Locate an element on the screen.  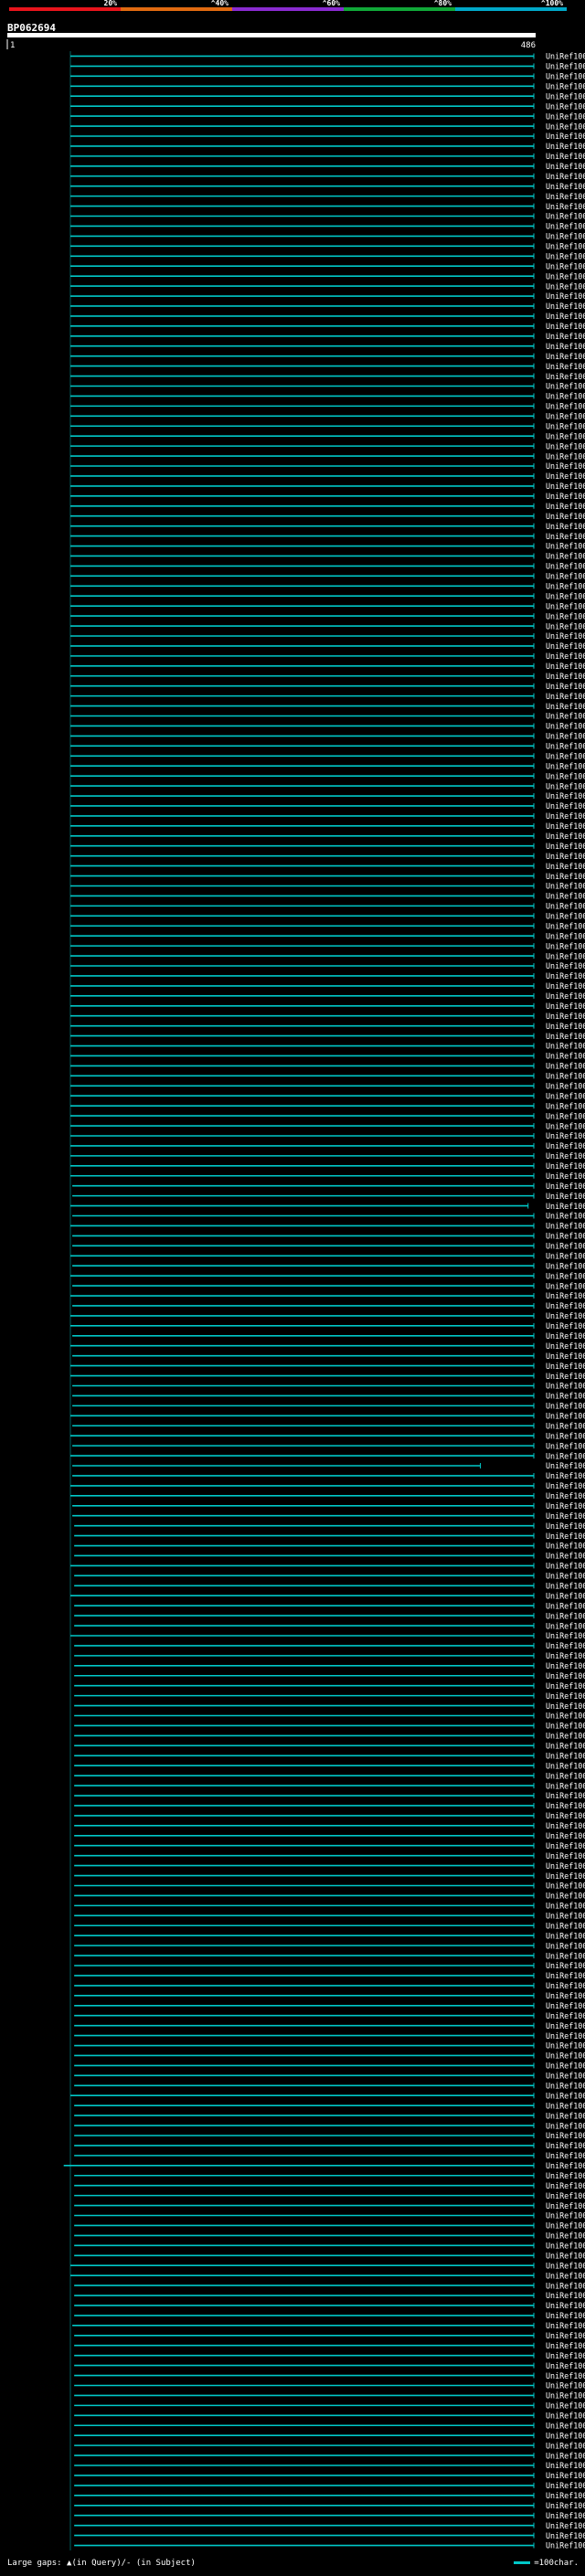
hit-label: UniRef100_Q2PYY2 is located at coordinates (566, 1056).